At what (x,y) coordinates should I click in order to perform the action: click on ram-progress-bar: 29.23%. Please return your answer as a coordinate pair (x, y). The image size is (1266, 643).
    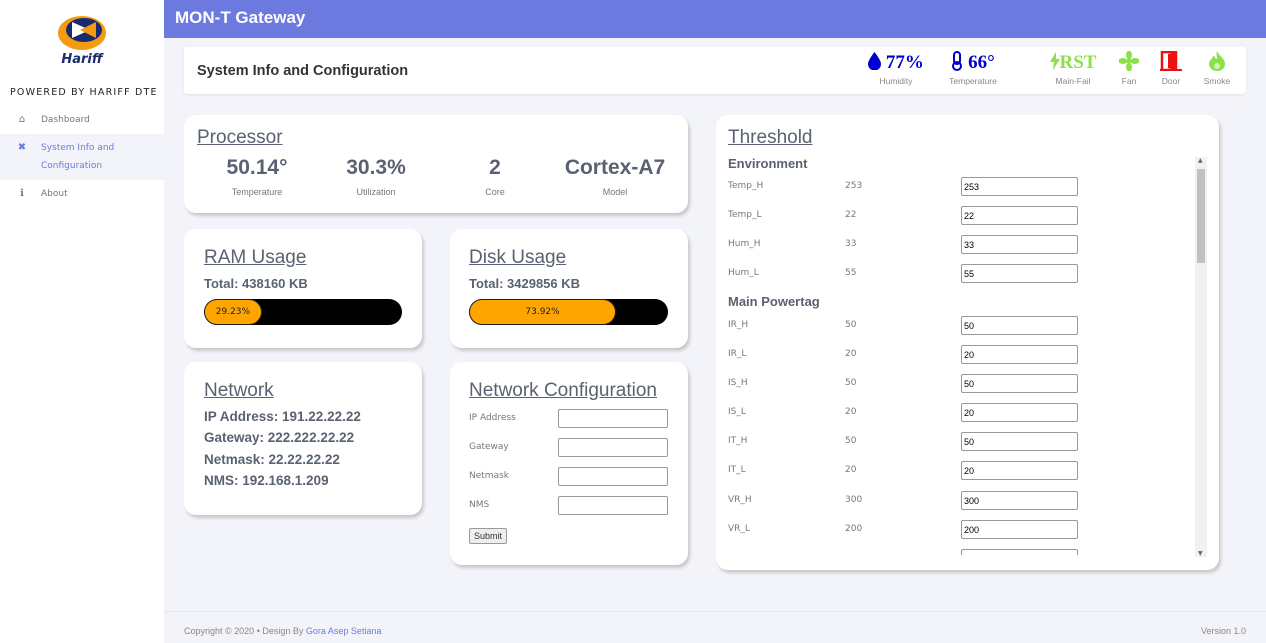
    Looking at the image, I should click on (303, 312).